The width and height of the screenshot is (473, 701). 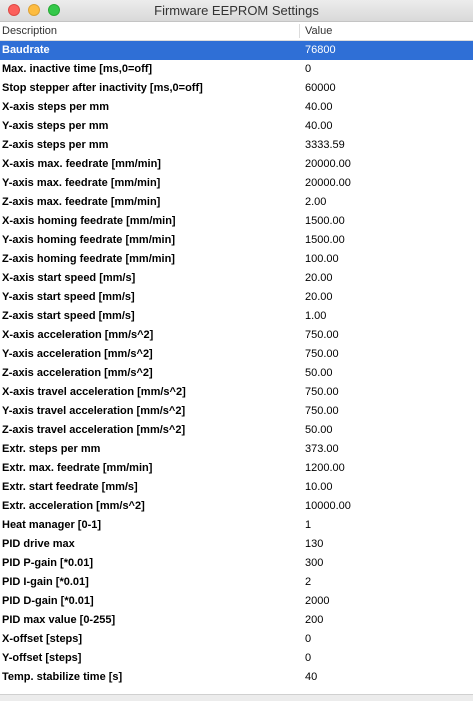 I want to click on table-row: X-axis start speed [mm/s] 20.00, so click(x=236, y=278).